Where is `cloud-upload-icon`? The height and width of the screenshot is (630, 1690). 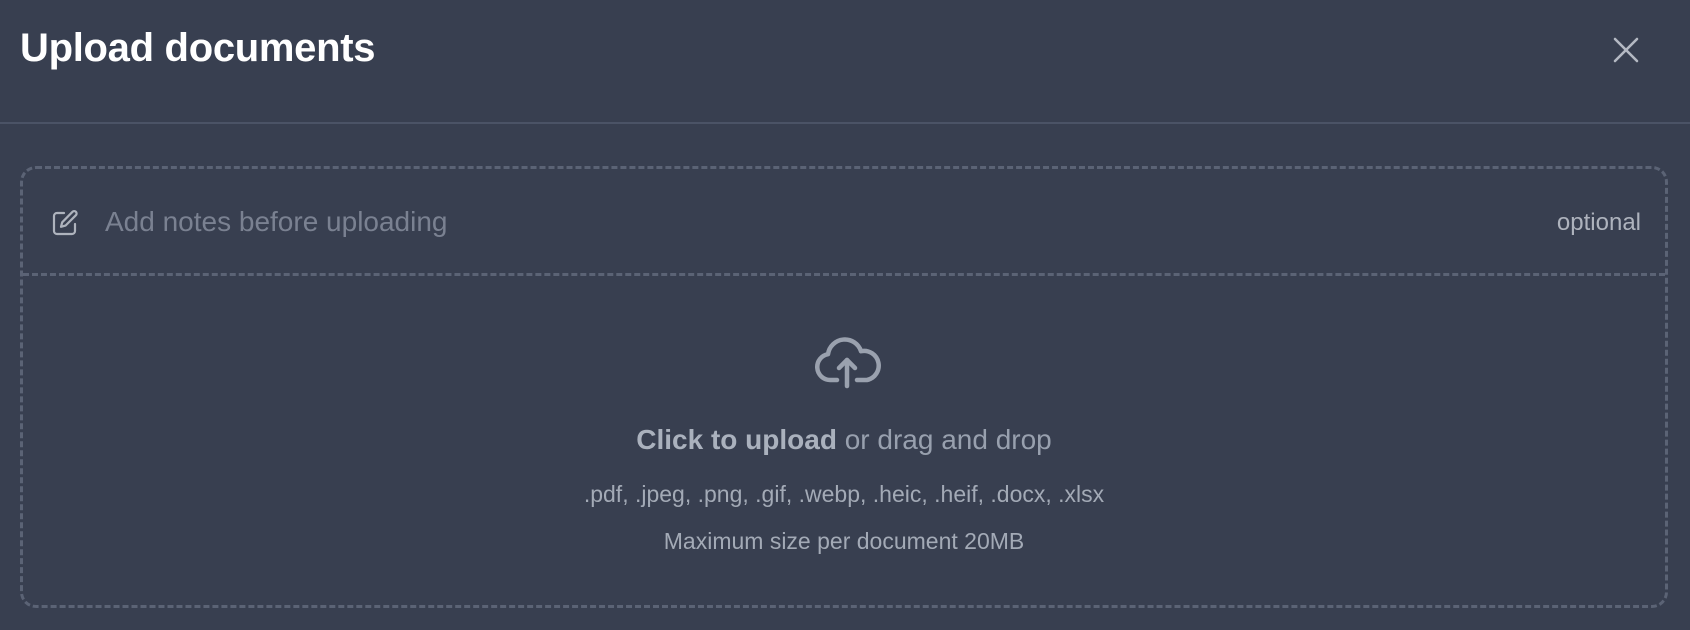
cloud-upload-icon is located at coordinates (848, 363).